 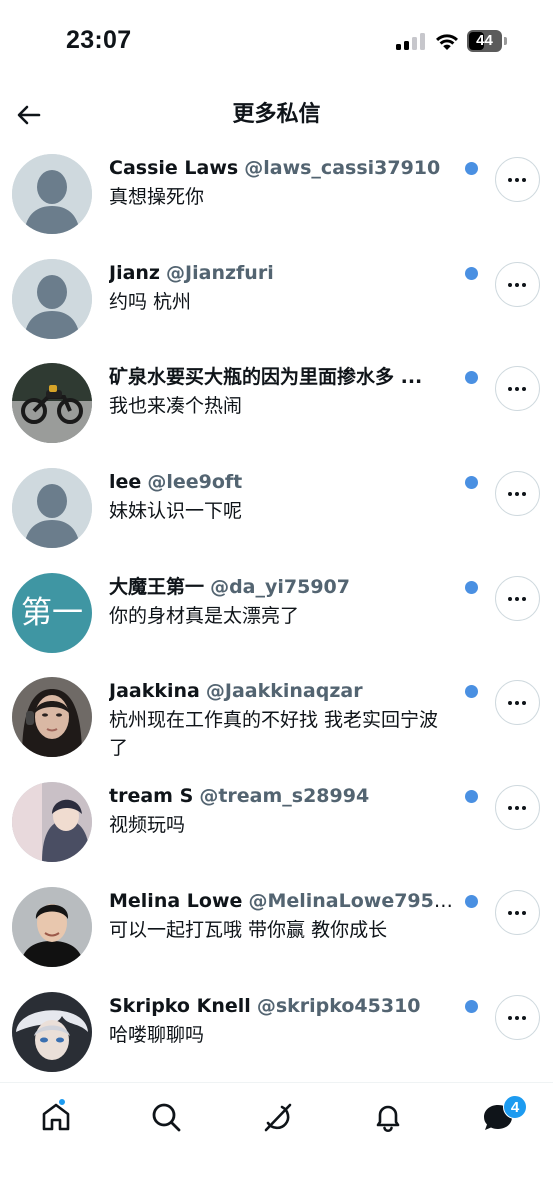 I want to click on name-line: lee @lee9oft, so click(x=282, y=482).